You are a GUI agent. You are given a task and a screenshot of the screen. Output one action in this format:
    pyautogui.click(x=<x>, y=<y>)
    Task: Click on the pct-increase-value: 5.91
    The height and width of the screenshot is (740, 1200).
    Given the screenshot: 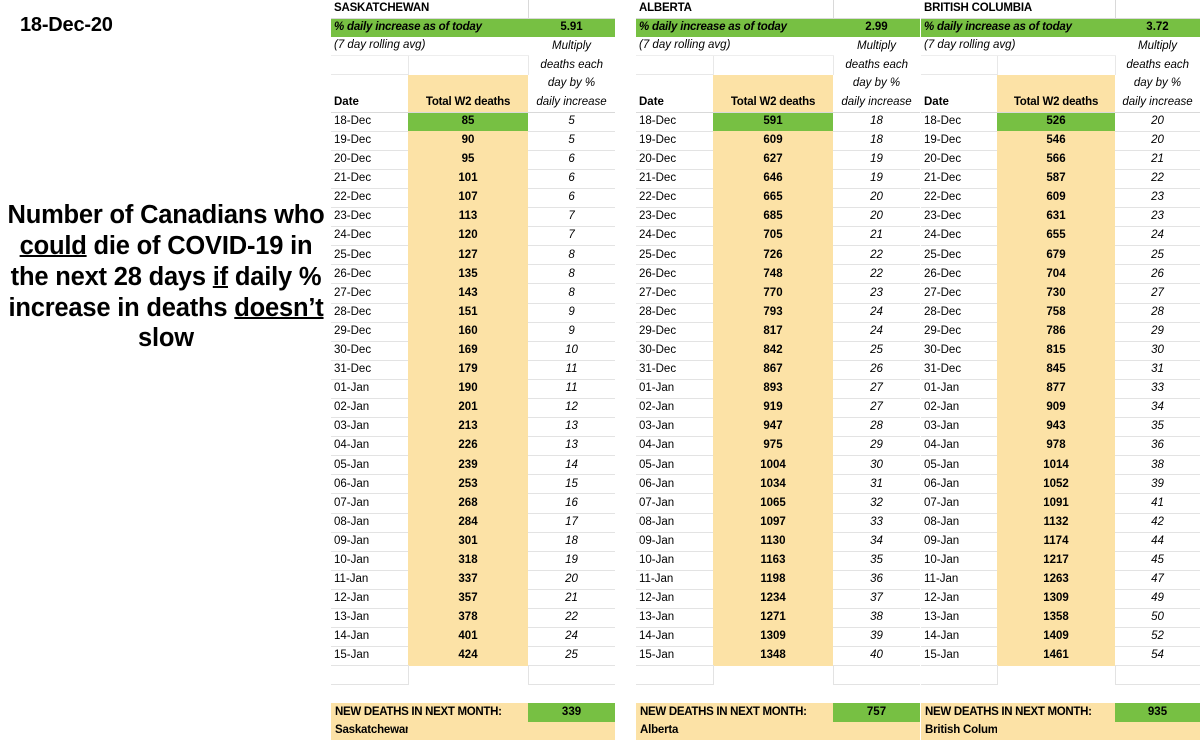 What is the action you would take?
    pyautogui.click(x=572, y=28)
    